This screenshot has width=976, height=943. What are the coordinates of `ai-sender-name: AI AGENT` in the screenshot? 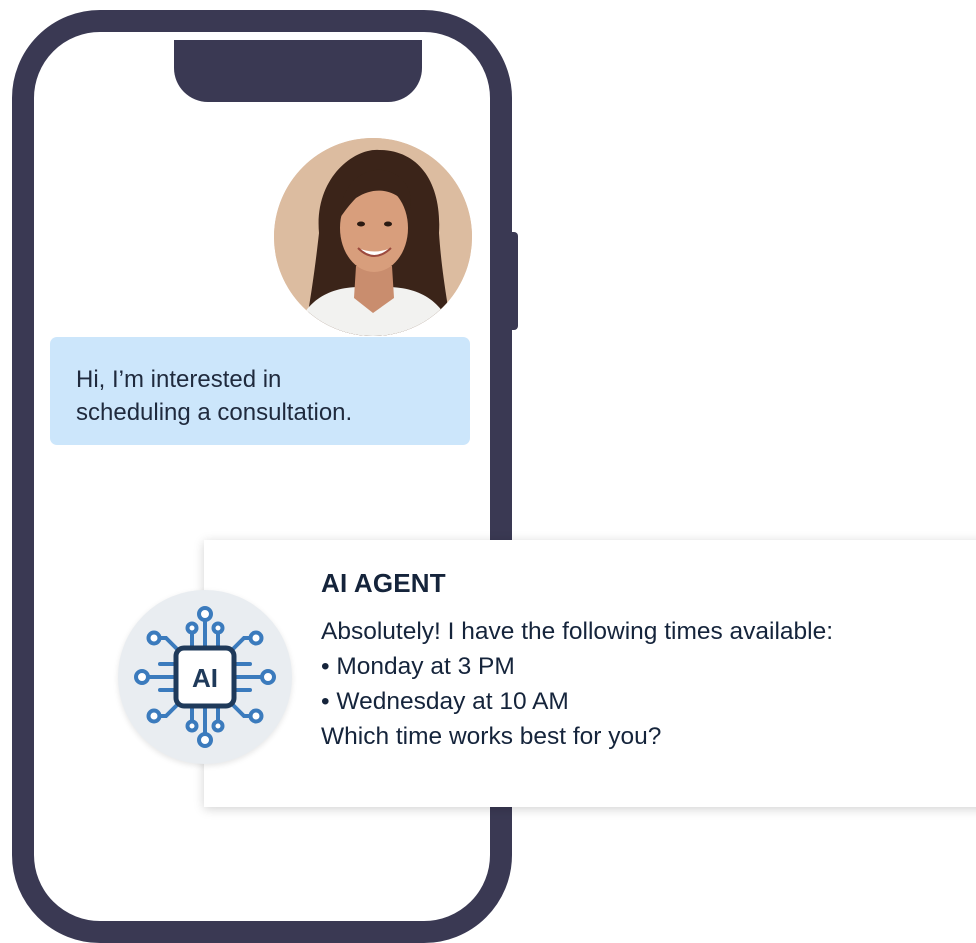 It's located at (383, 583).